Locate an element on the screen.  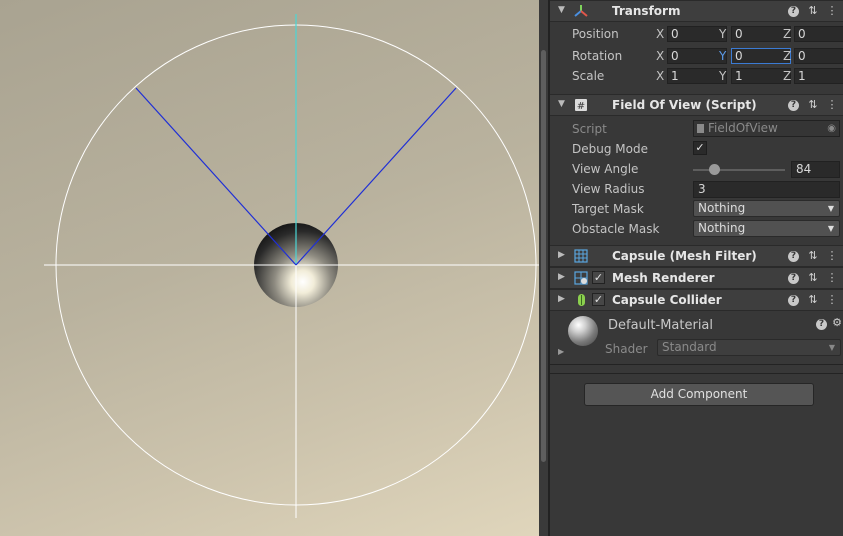
mesh-filter-header: ▶ Capsule (Mesh Filter) ? ⇅ ⋮ is located at coordinates (696, 256).